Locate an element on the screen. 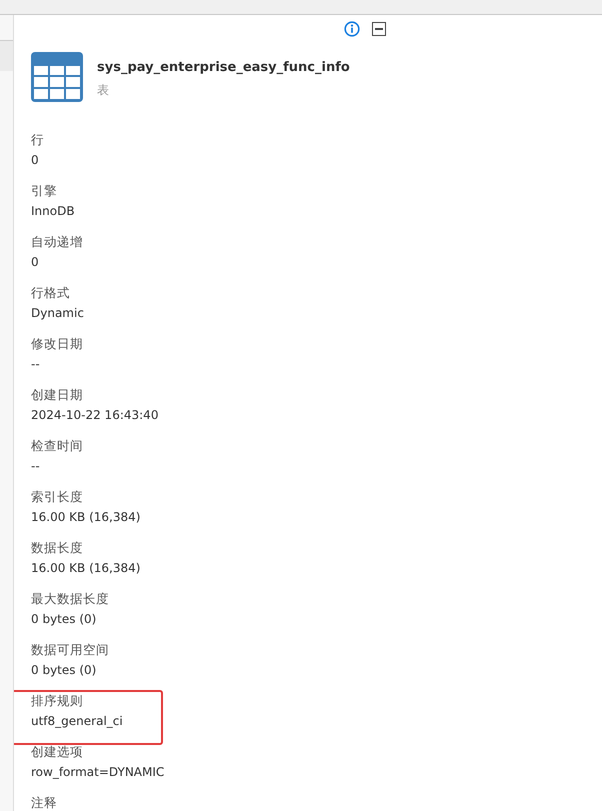 This screenshot has width=602, height=811. property-label: 创建日期 is located at coordinates (57, 395).